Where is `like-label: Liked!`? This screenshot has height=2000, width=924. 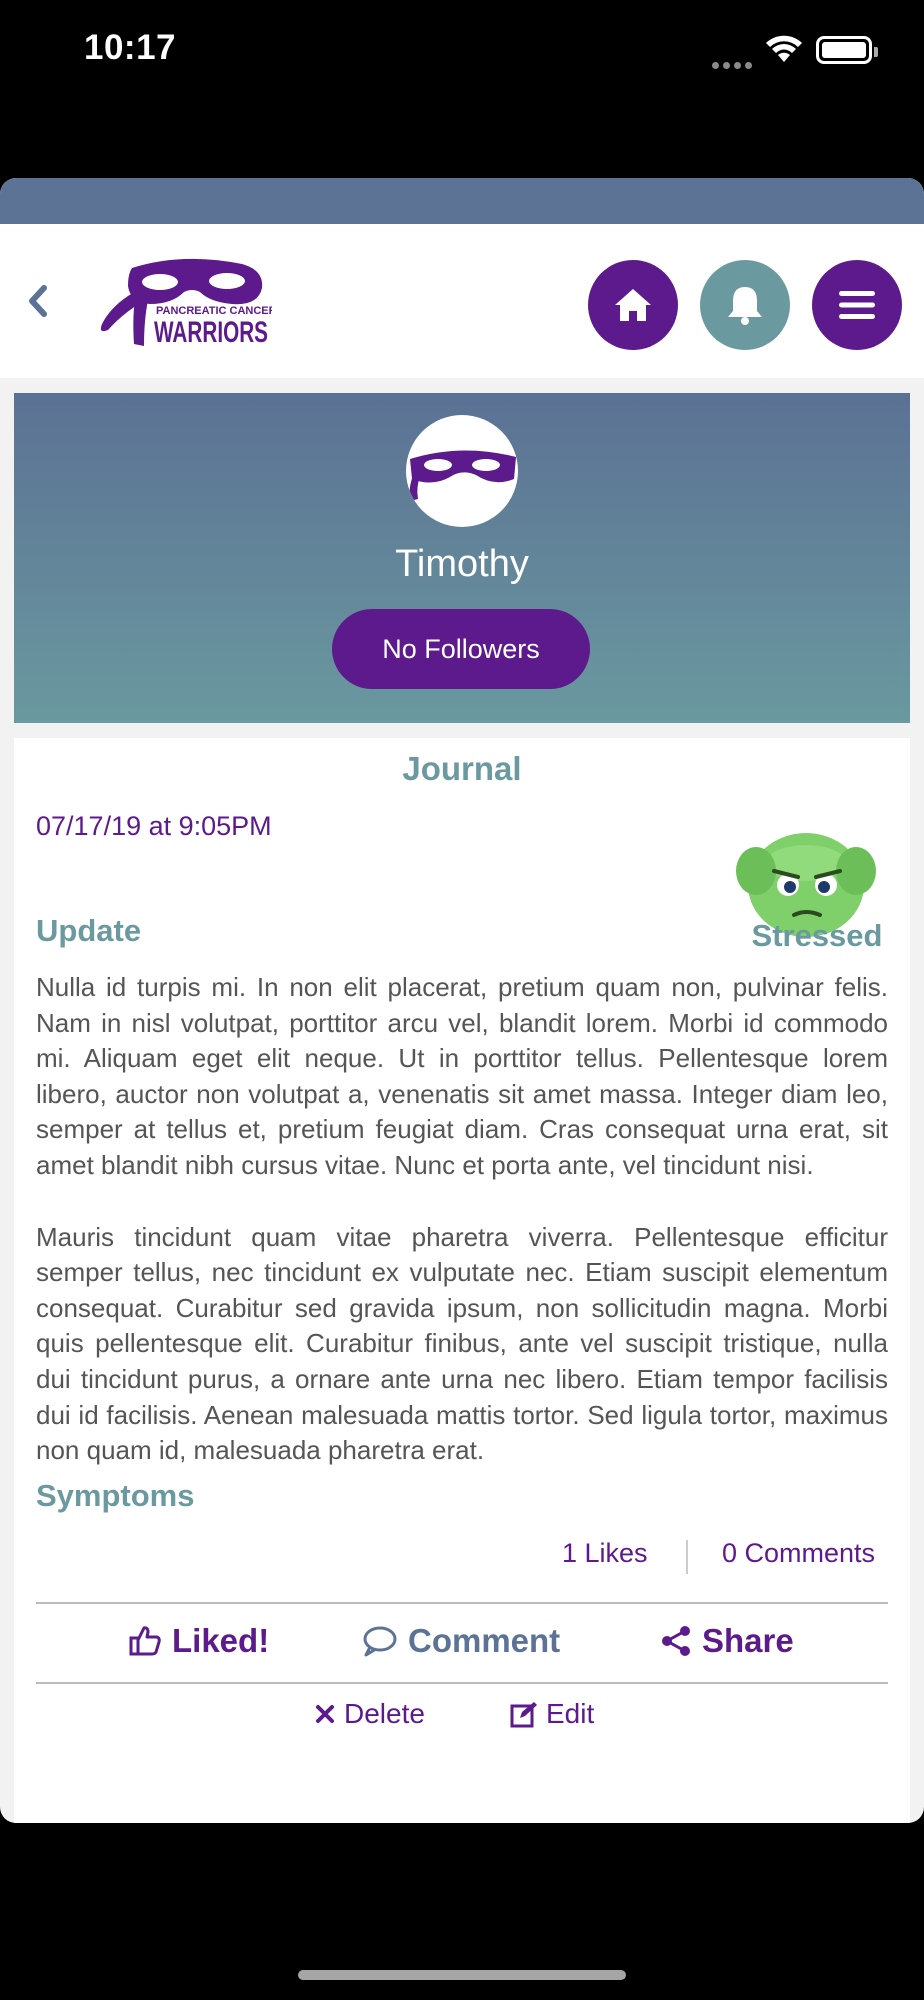 like-label: Liked! is located at coordinates (221, 1640).